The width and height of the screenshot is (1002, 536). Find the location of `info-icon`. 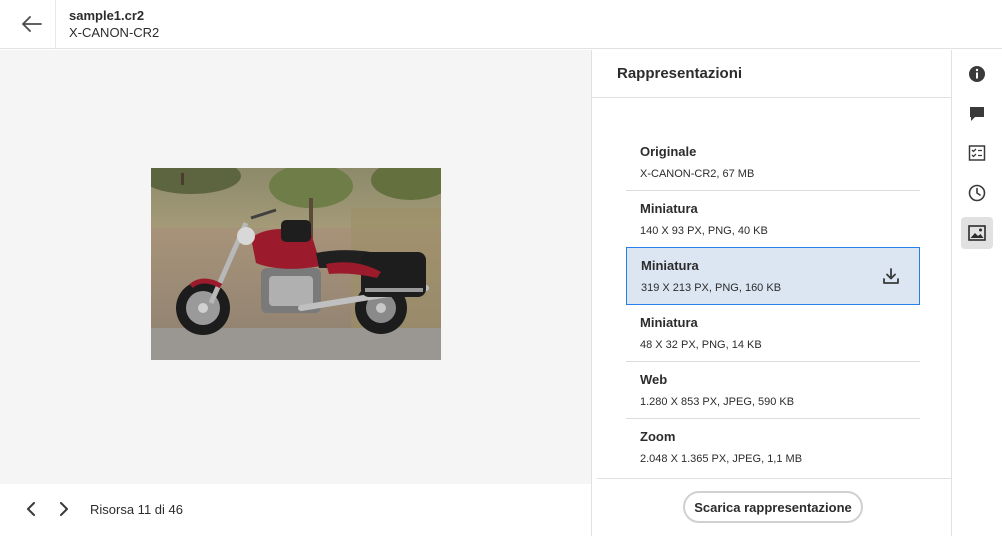

info-icon is located at coordinates (977, 74).